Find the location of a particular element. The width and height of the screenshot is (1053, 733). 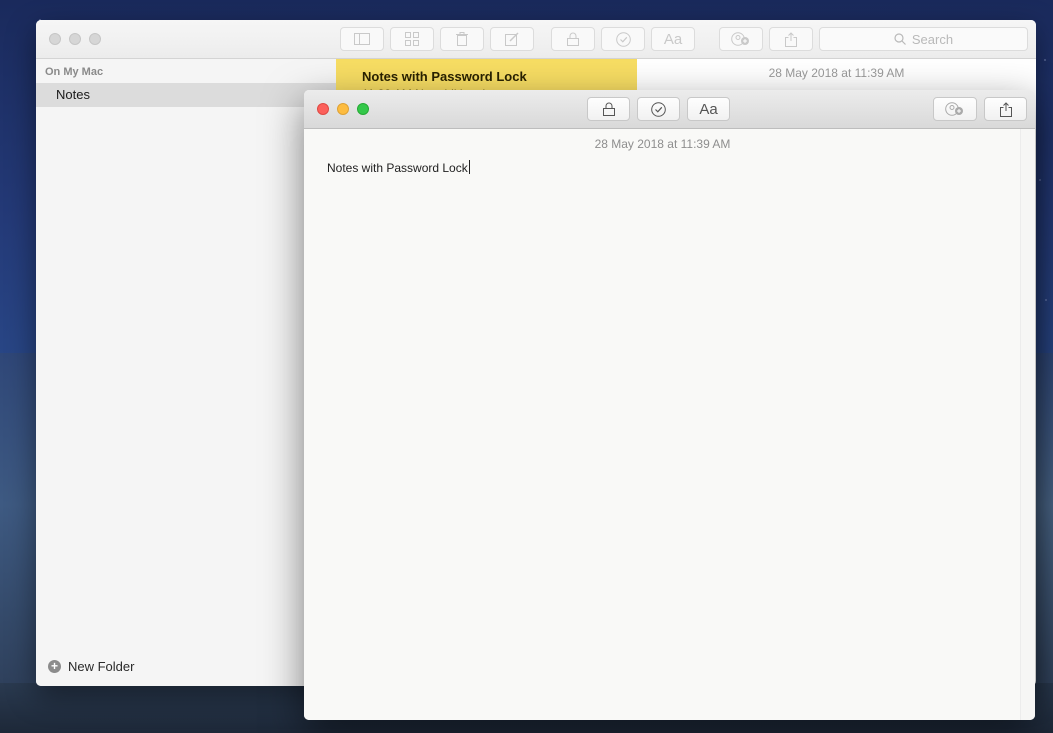

zoom-button-inactive is located at coordinates (95, 39).